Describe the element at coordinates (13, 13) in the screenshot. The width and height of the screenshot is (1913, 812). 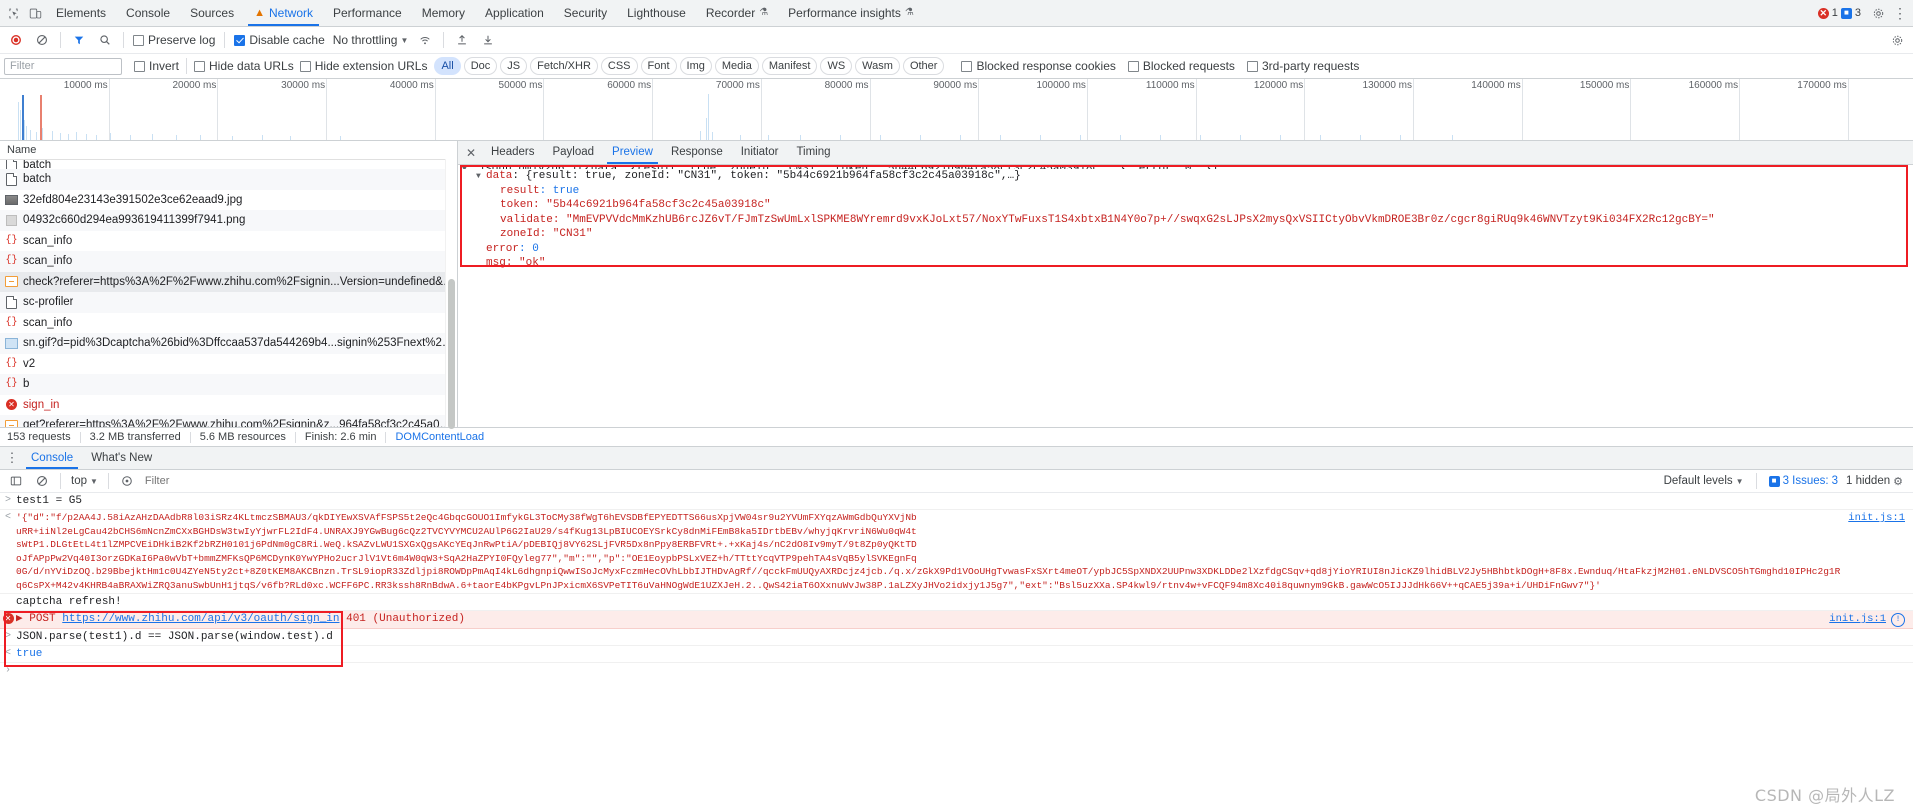
I see `inspect-element-icon` at that location.